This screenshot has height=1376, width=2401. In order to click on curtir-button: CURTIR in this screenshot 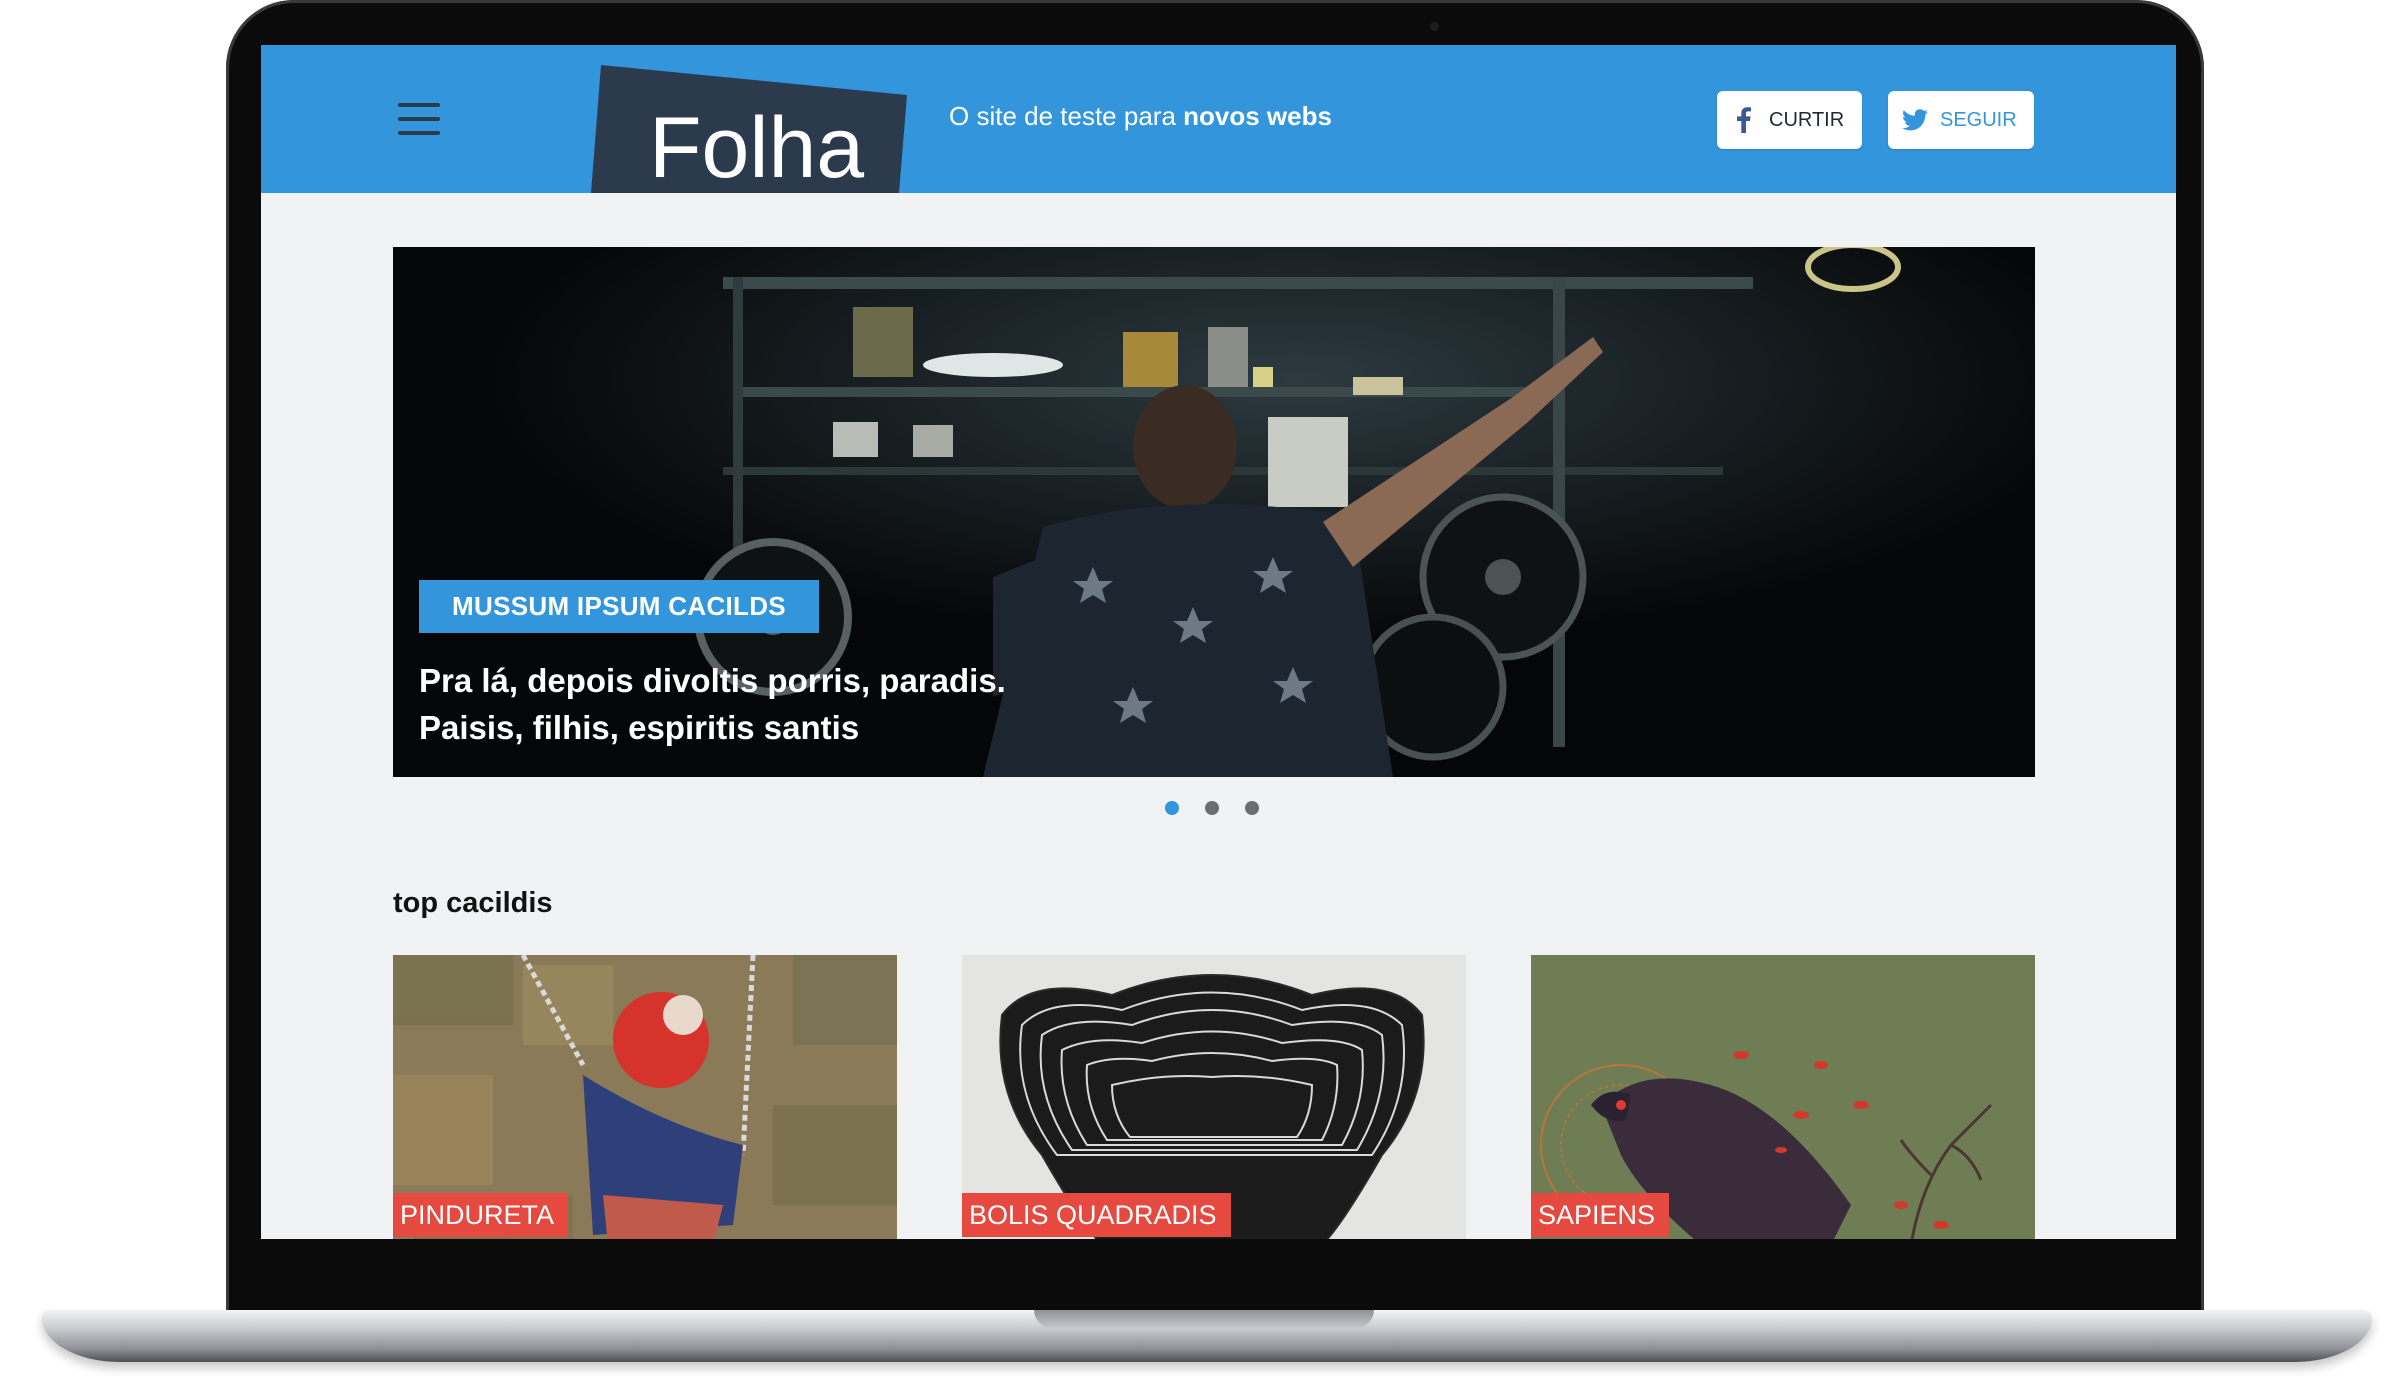, I will do `click(1789, 120)`.